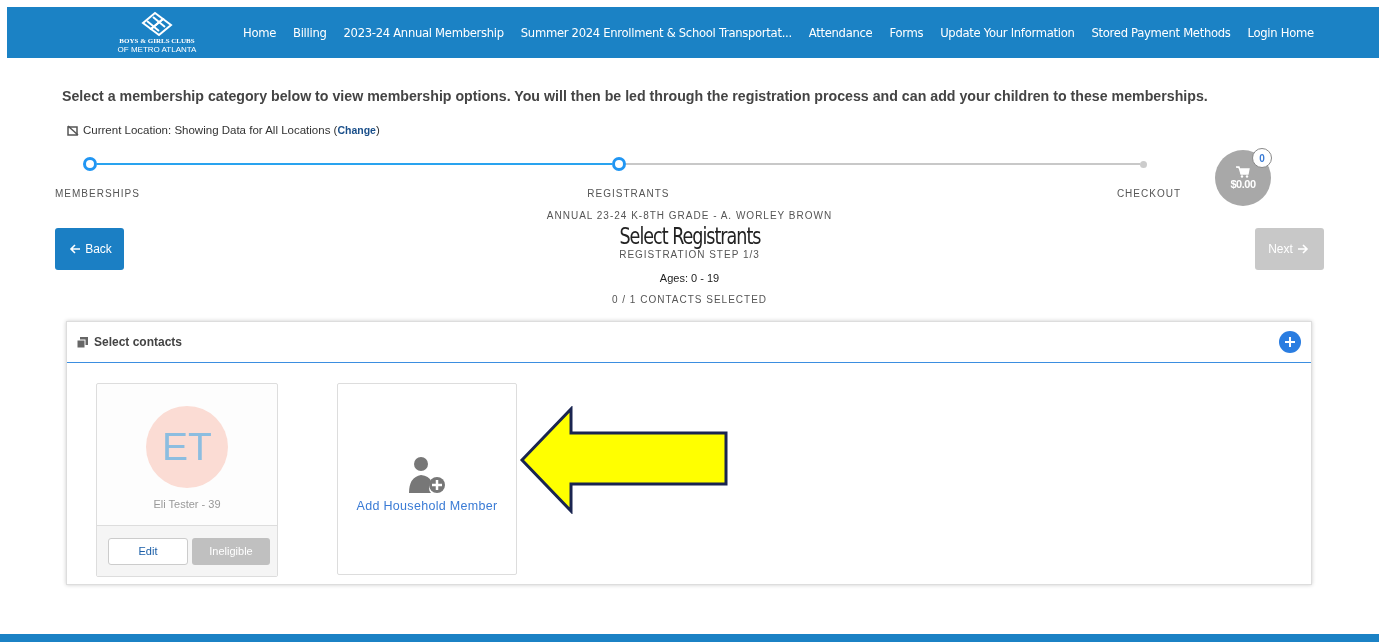 Image resolution: width=1379 pixels, height=642 pixels. Describe the element at coordinates (187, 447) in the screenshot. I see `avatar: ET` at that location.